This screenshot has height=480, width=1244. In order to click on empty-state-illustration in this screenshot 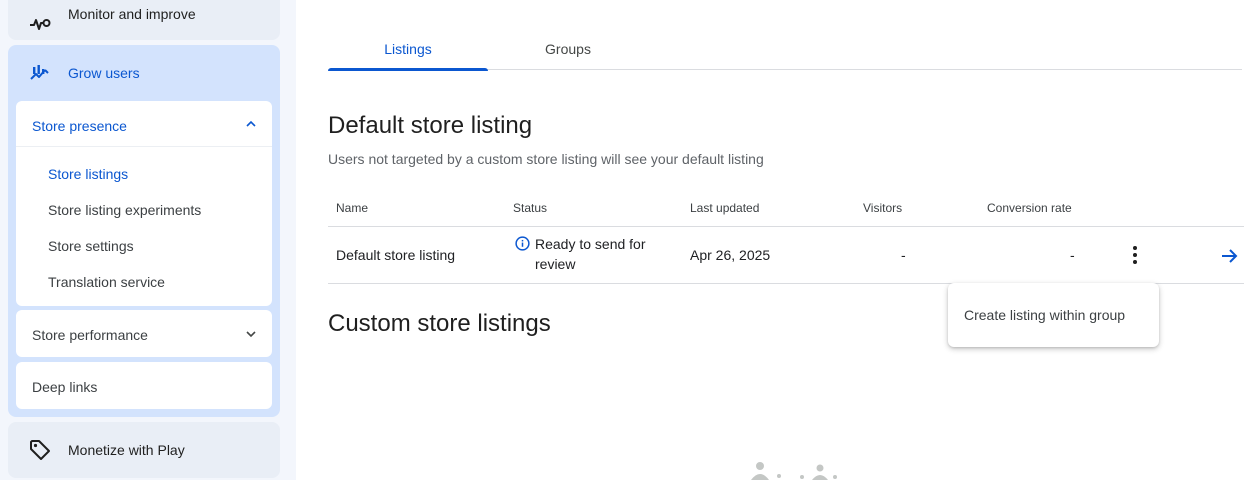, I will do `click(795, 469)`.